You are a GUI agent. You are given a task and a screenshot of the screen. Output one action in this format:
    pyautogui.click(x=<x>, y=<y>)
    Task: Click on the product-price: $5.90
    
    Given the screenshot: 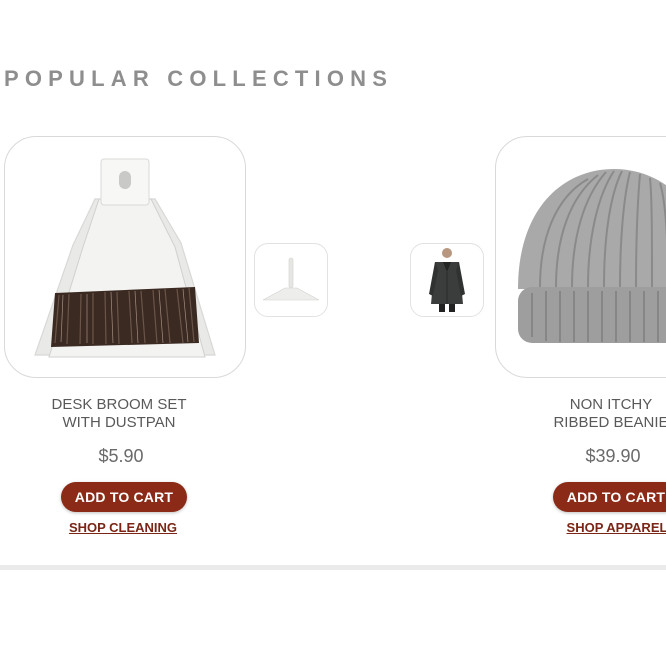 What is the action you would take?
    pyautogui.click(x=121, y=456)
    